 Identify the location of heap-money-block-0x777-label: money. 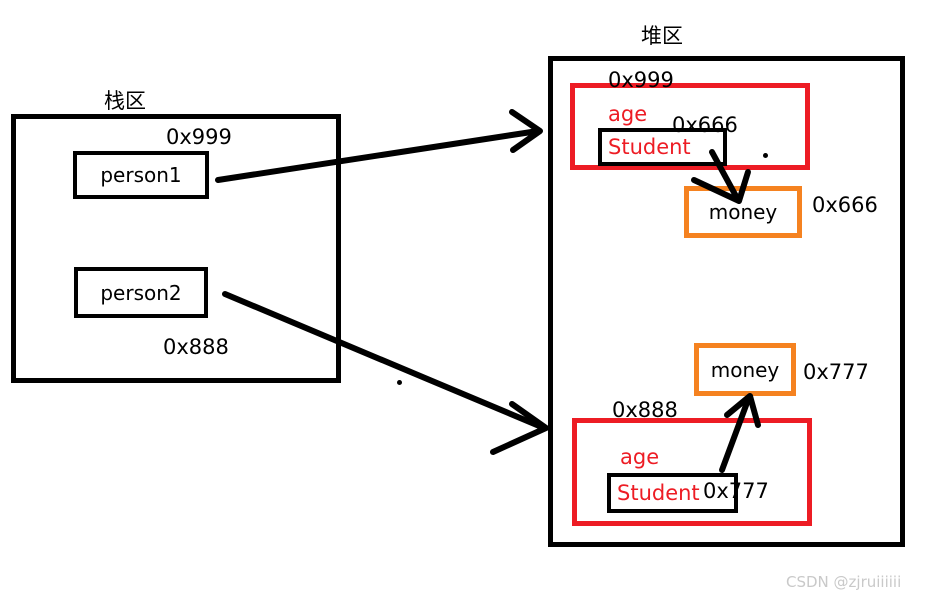
(745, 369).